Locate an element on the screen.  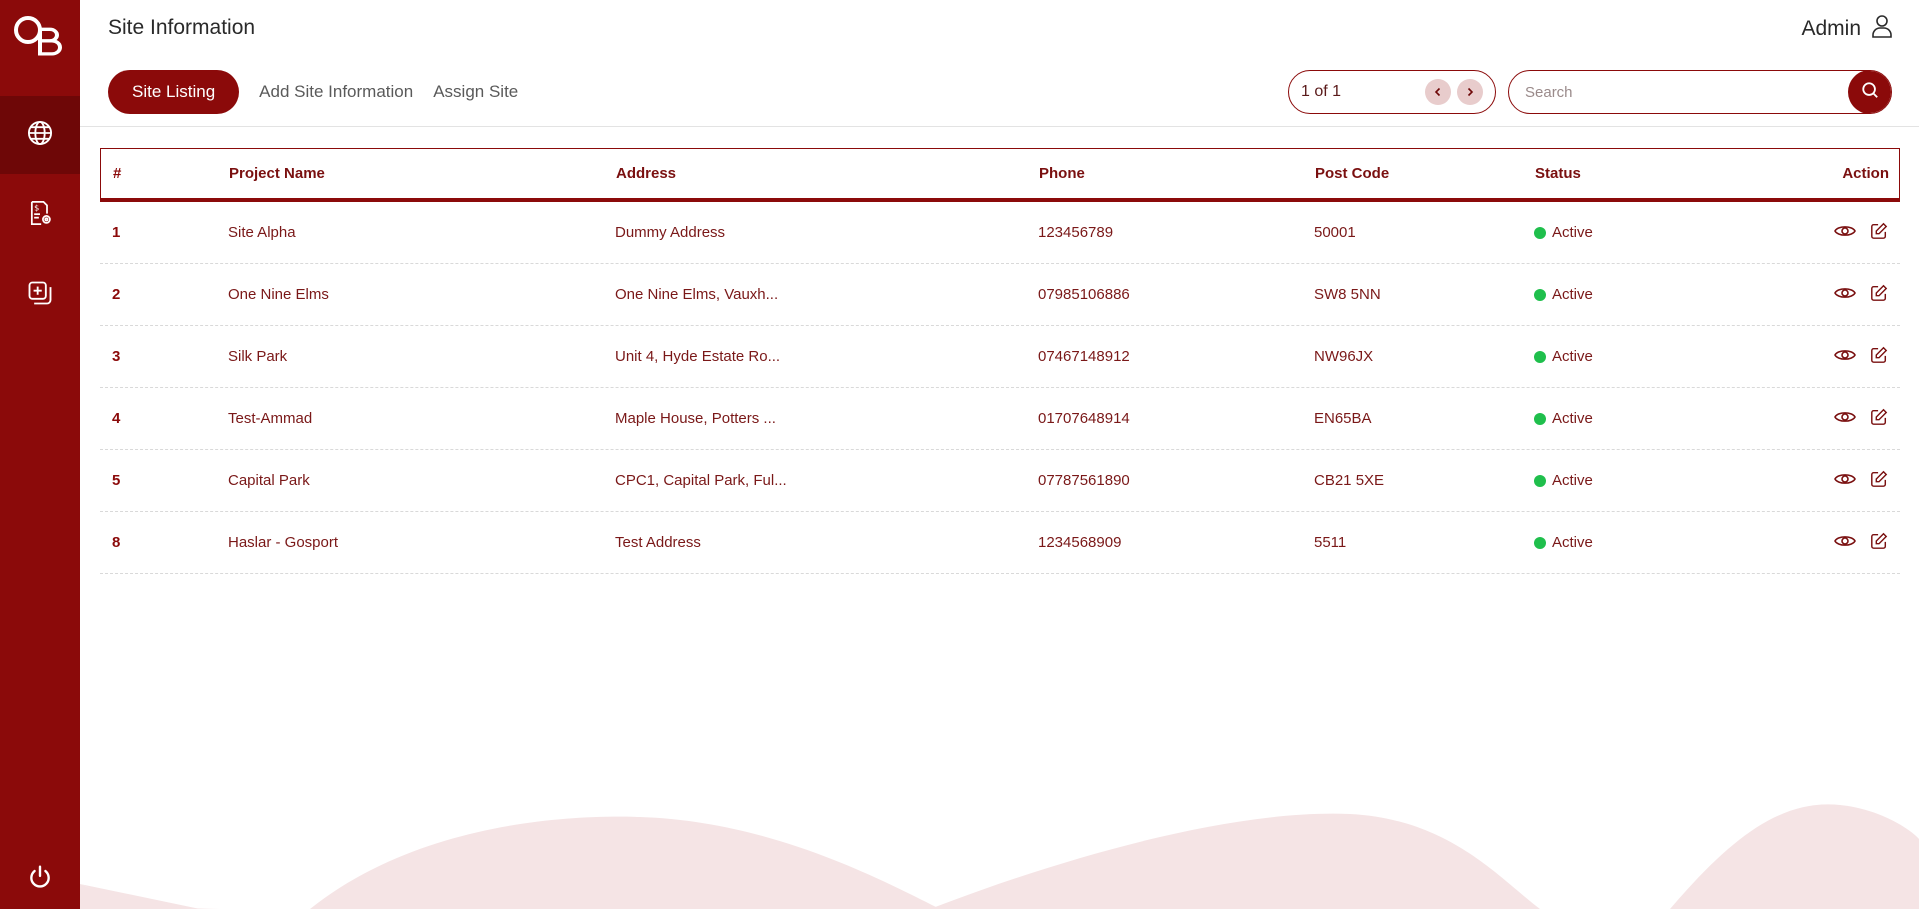
user-menu: Admin is located at coordinates (1847, 28).